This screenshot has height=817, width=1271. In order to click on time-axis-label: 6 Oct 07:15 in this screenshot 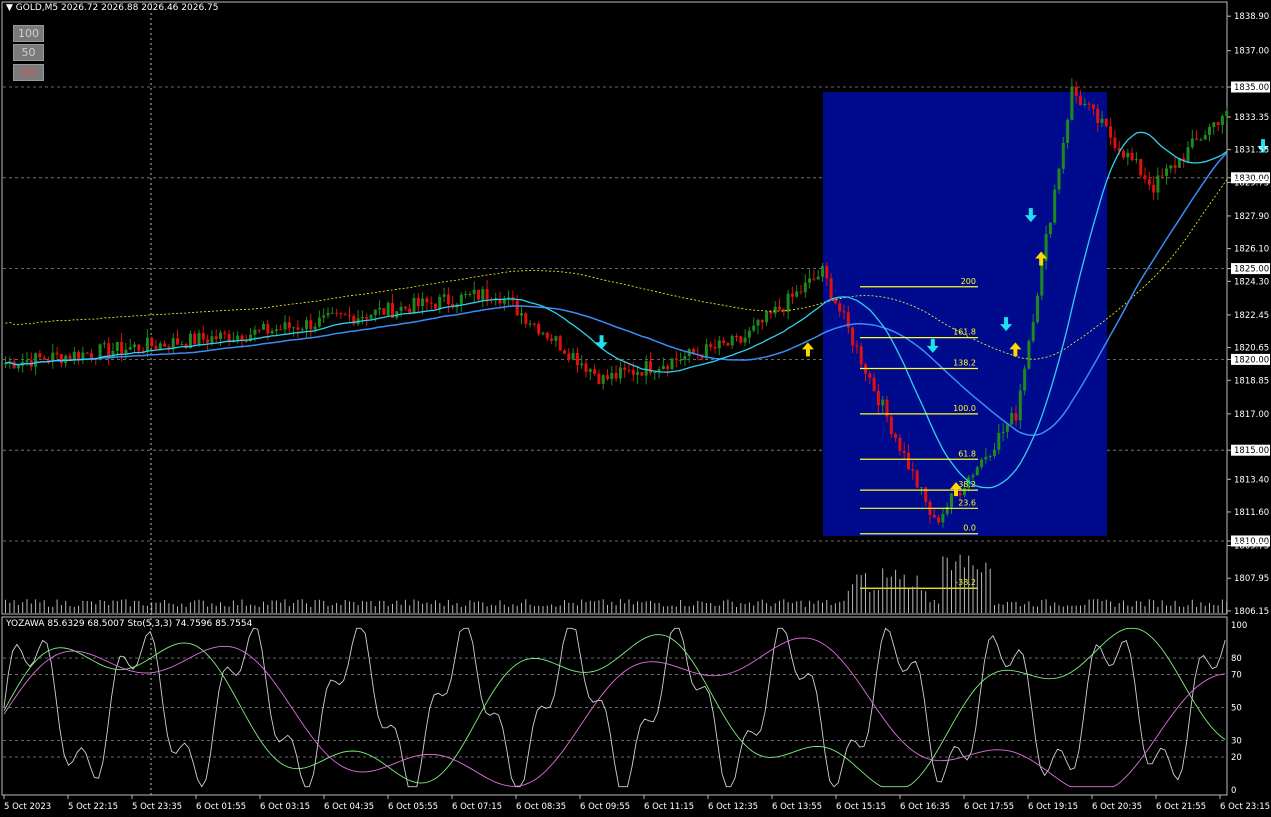, I will do `click(477, 807)`.